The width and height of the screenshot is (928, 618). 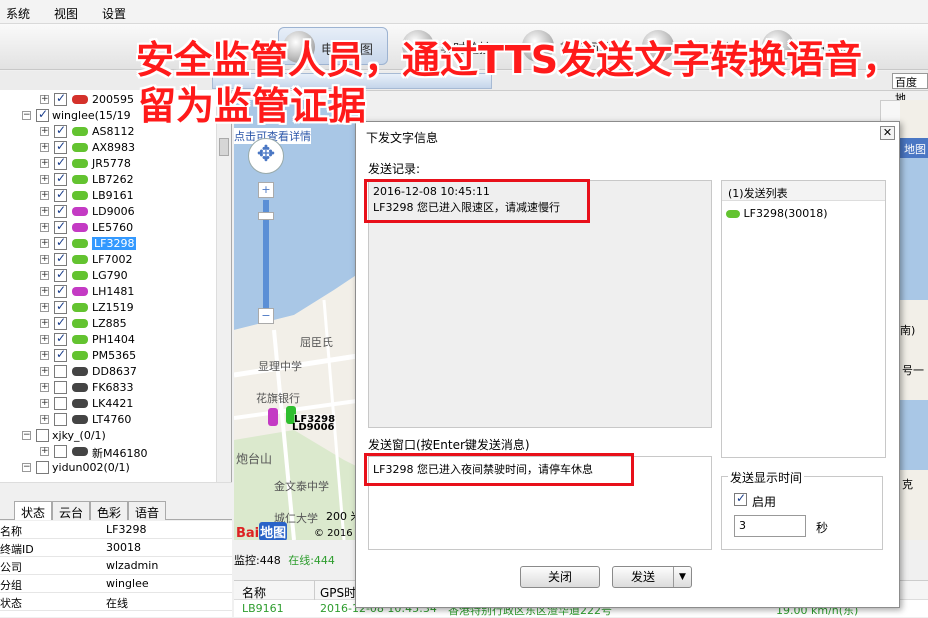 What do you see at coordinates (914, 148) in the screenshot?
I see `map-type-button: 地图` at bounding box center [914, 148].